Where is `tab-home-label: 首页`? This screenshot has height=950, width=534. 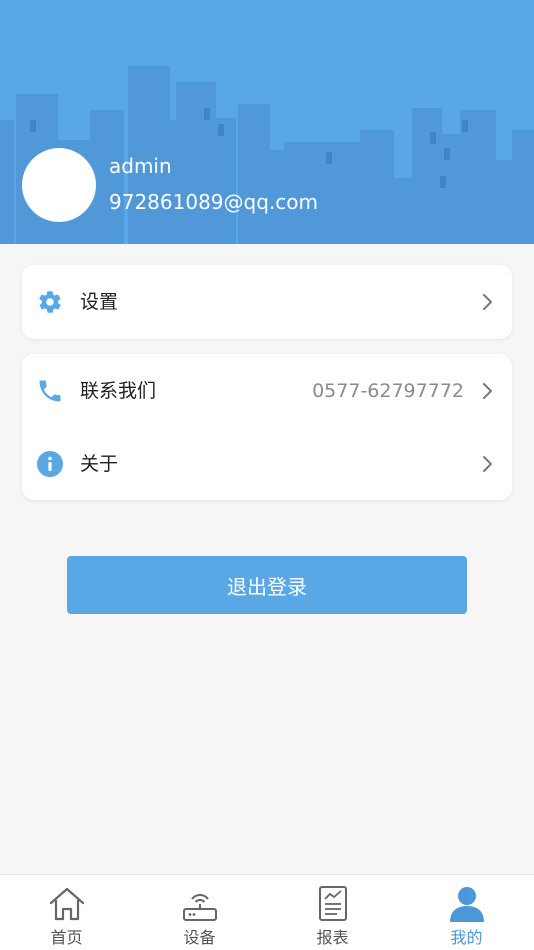
tab-home-label: 首页 is located at coordinates (66, 937).